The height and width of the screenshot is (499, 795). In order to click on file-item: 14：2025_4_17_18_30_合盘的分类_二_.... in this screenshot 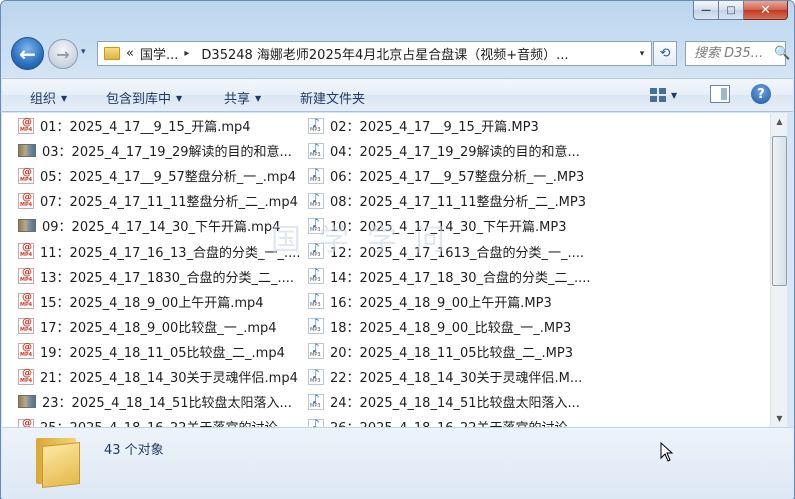, I will do `click(449, 276)`.